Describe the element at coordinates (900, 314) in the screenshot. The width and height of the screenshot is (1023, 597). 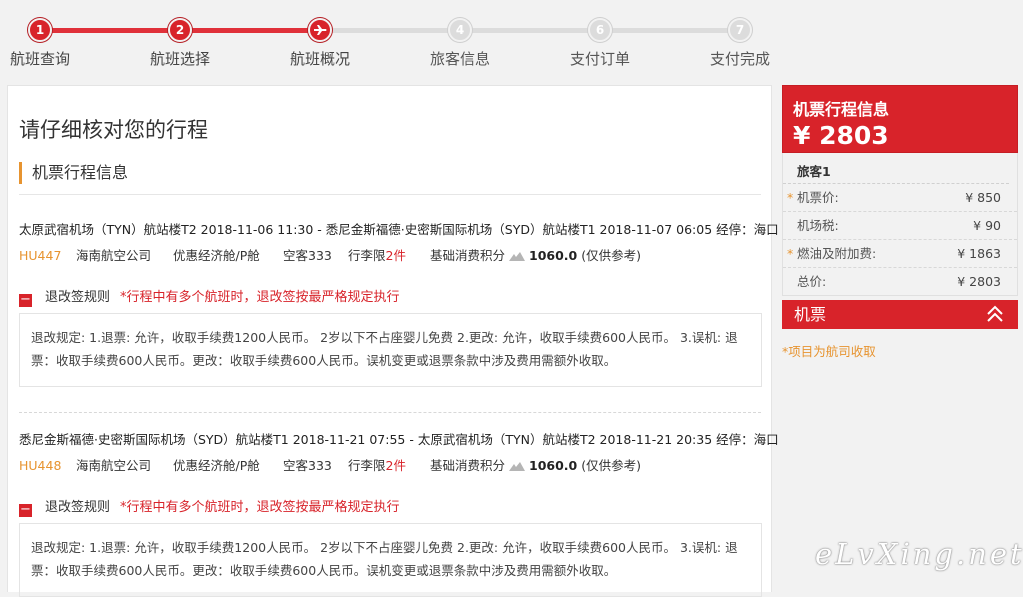
I see `ticket-section-toggle: 机票` at that location.